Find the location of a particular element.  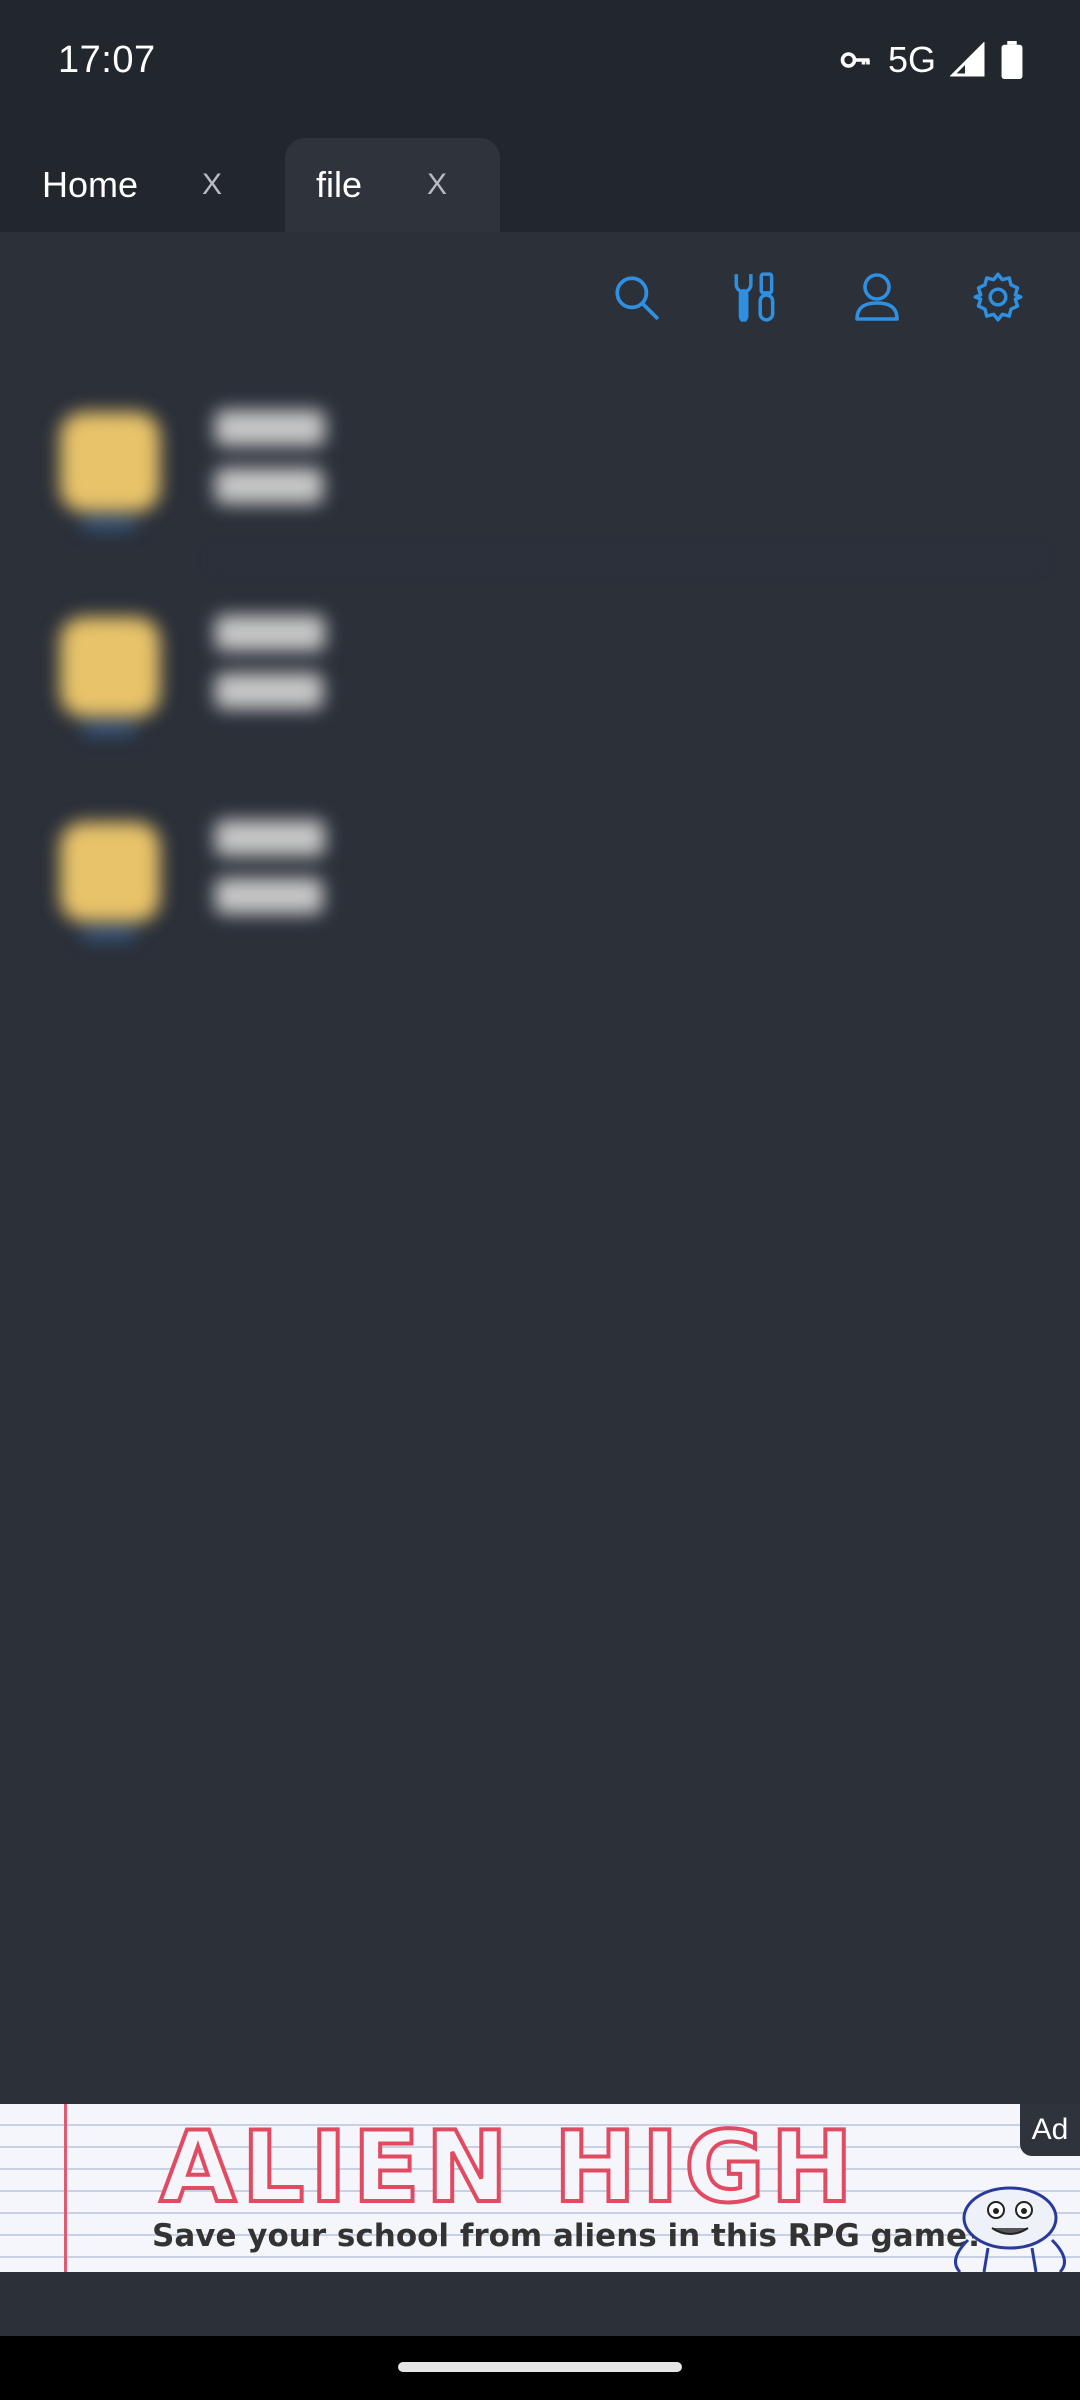

navigation-bar is located at coordinates (540, 2368).